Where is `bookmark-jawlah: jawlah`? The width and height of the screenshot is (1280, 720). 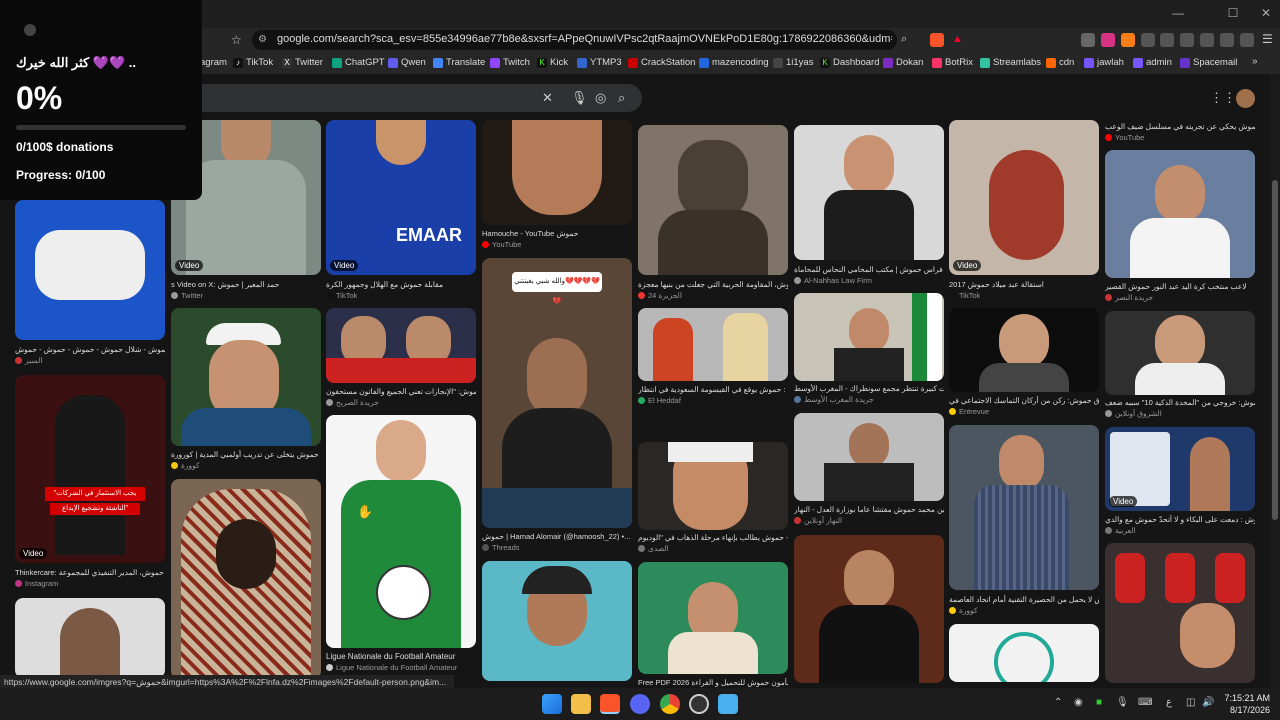
bookmark-jawlah: jawlah is located at coordinates (1104, 62).